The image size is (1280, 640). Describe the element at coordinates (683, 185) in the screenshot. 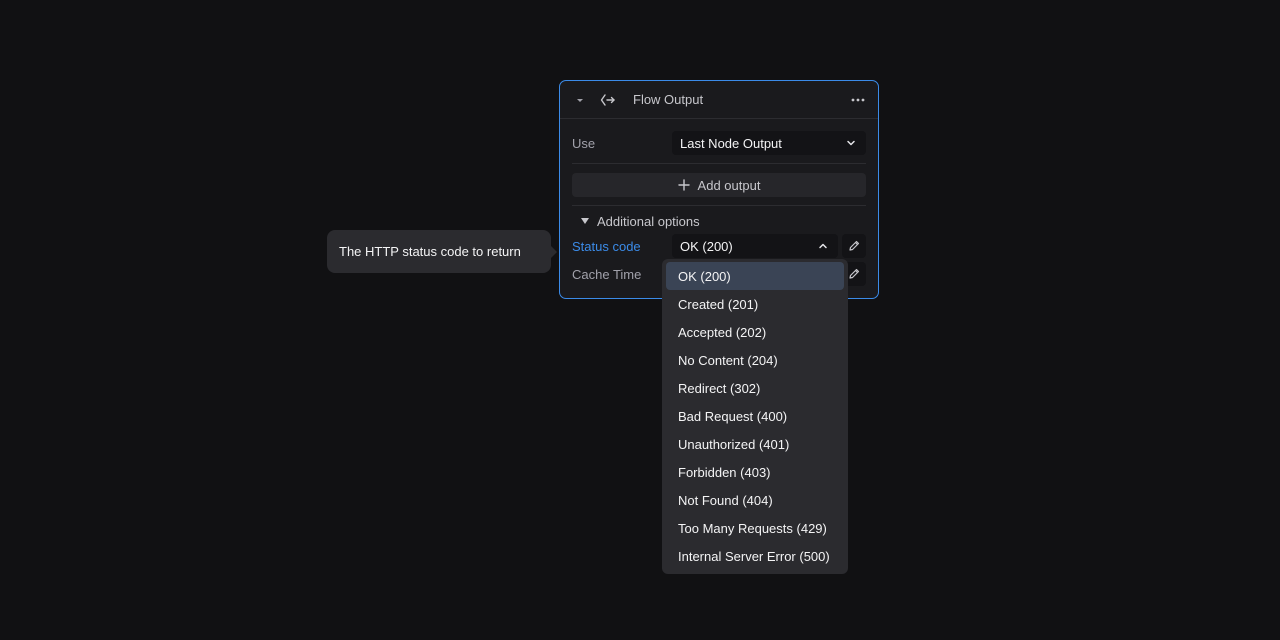

I see `plus-icon` at that location.